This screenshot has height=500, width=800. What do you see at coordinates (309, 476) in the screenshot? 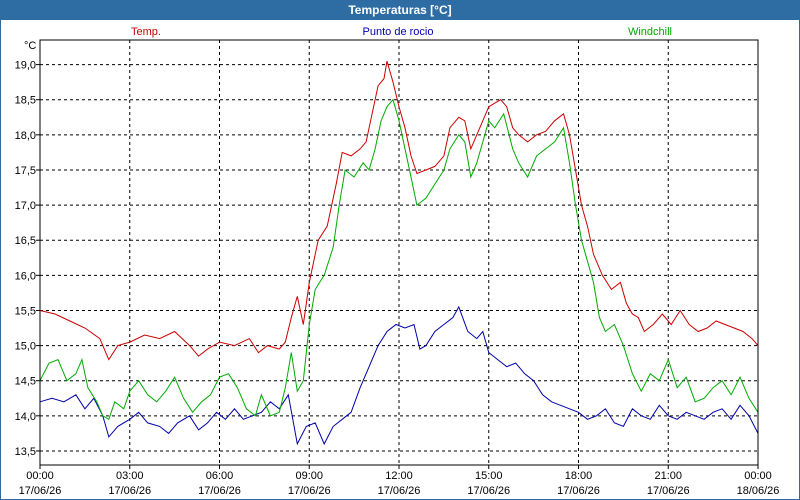
I see `x-tick-time: 09:00` at bounding box center [309, 476].